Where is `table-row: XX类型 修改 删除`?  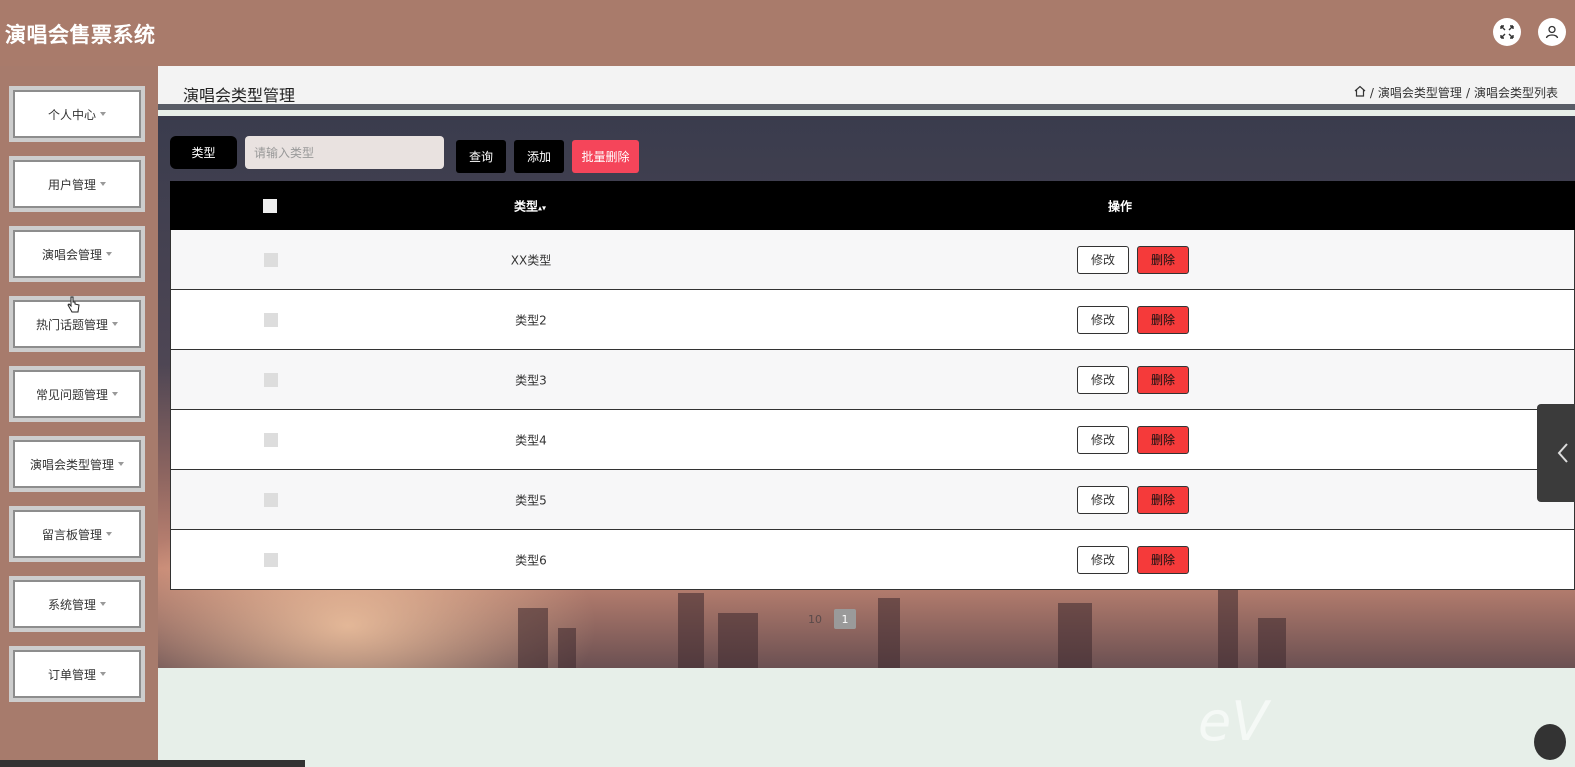 table-row: XX类型 修改 删除 is located at coordinates (872, 260).